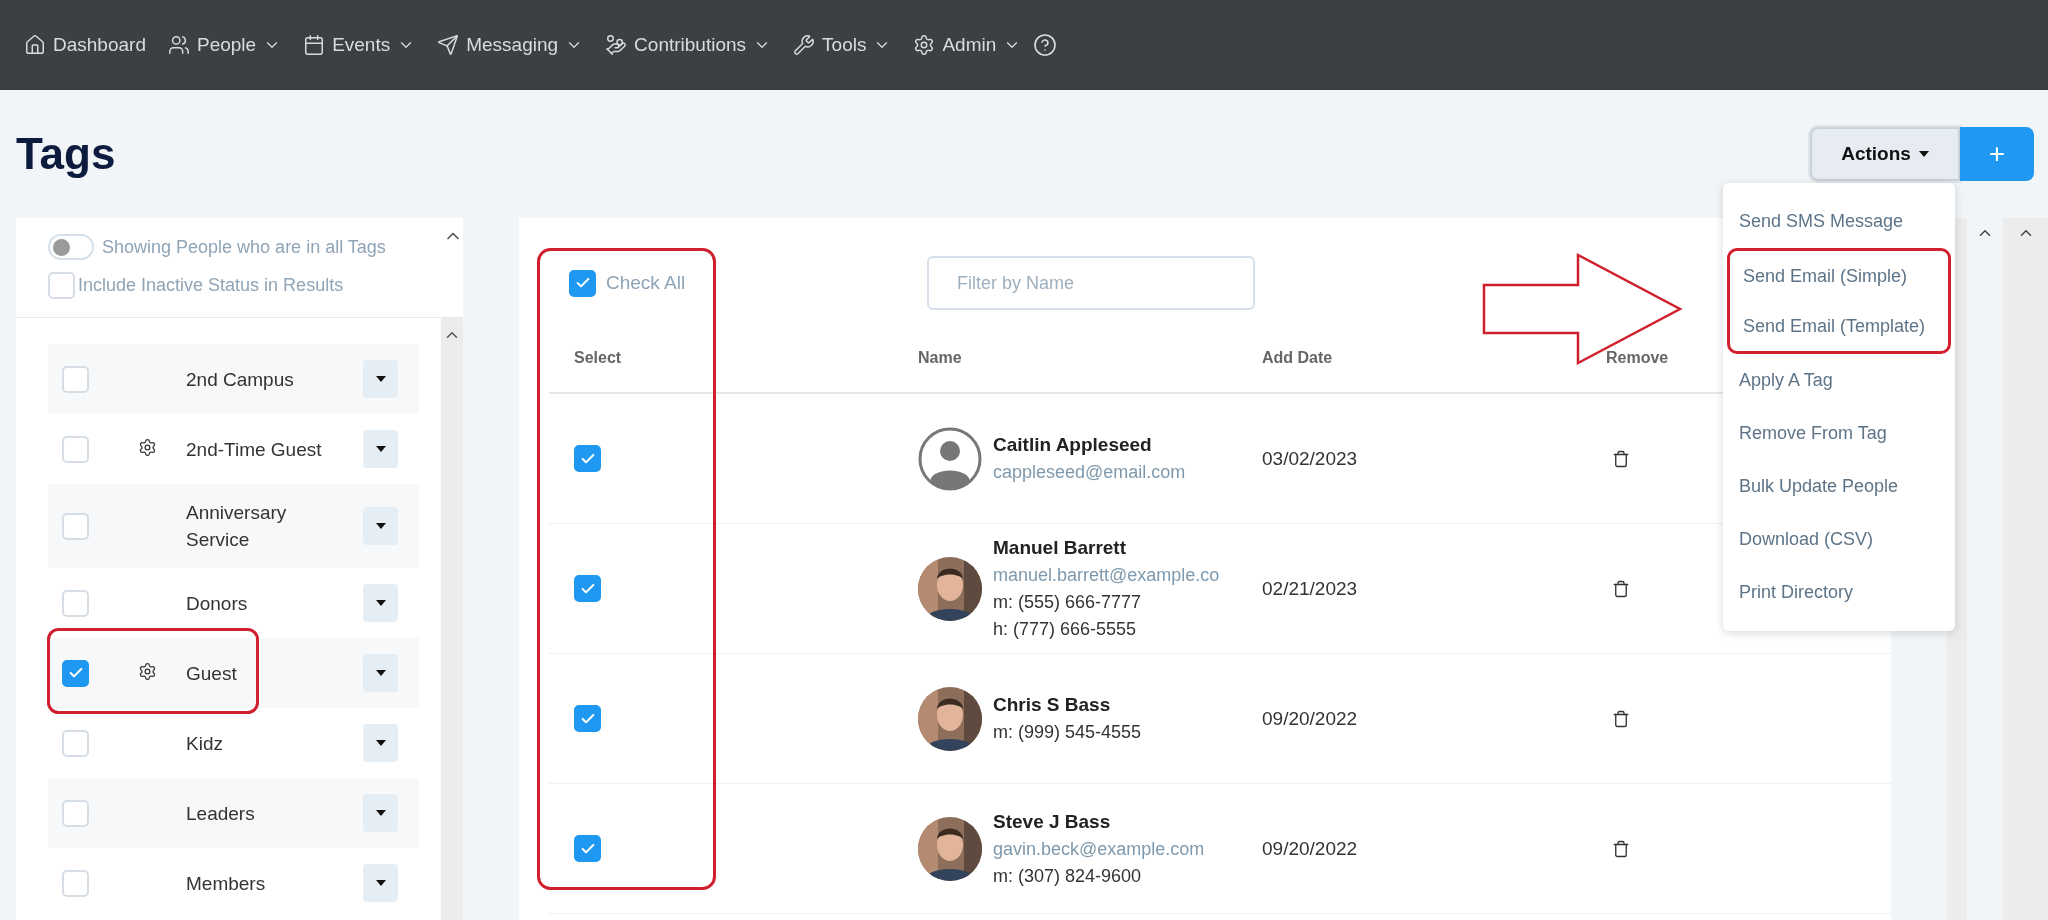 This screenshot has width=2048, height=920. What do you see at coordinates (967, 45) in the screenshot?
I see `nav-link: Admin` at bounding box center [967, 45].